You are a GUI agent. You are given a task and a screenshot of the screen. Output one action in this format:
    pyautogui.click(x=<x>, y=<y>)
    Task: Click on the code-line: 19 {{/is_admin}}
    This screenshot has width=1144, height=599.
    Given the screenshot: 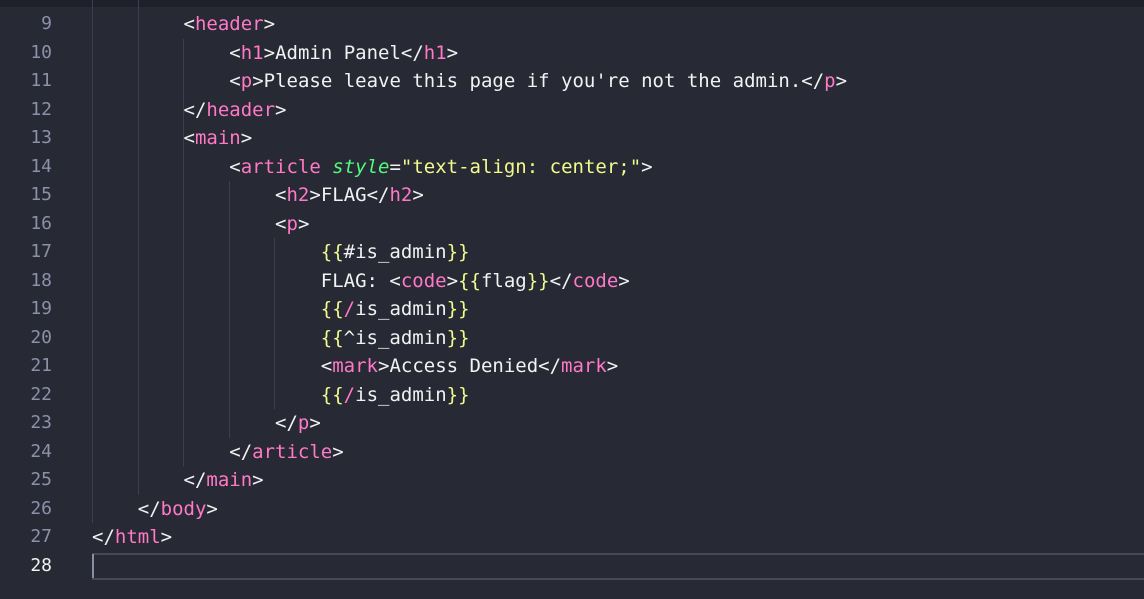 What is the action you would take?
    pyautogui.click(x=572, y=309)
    